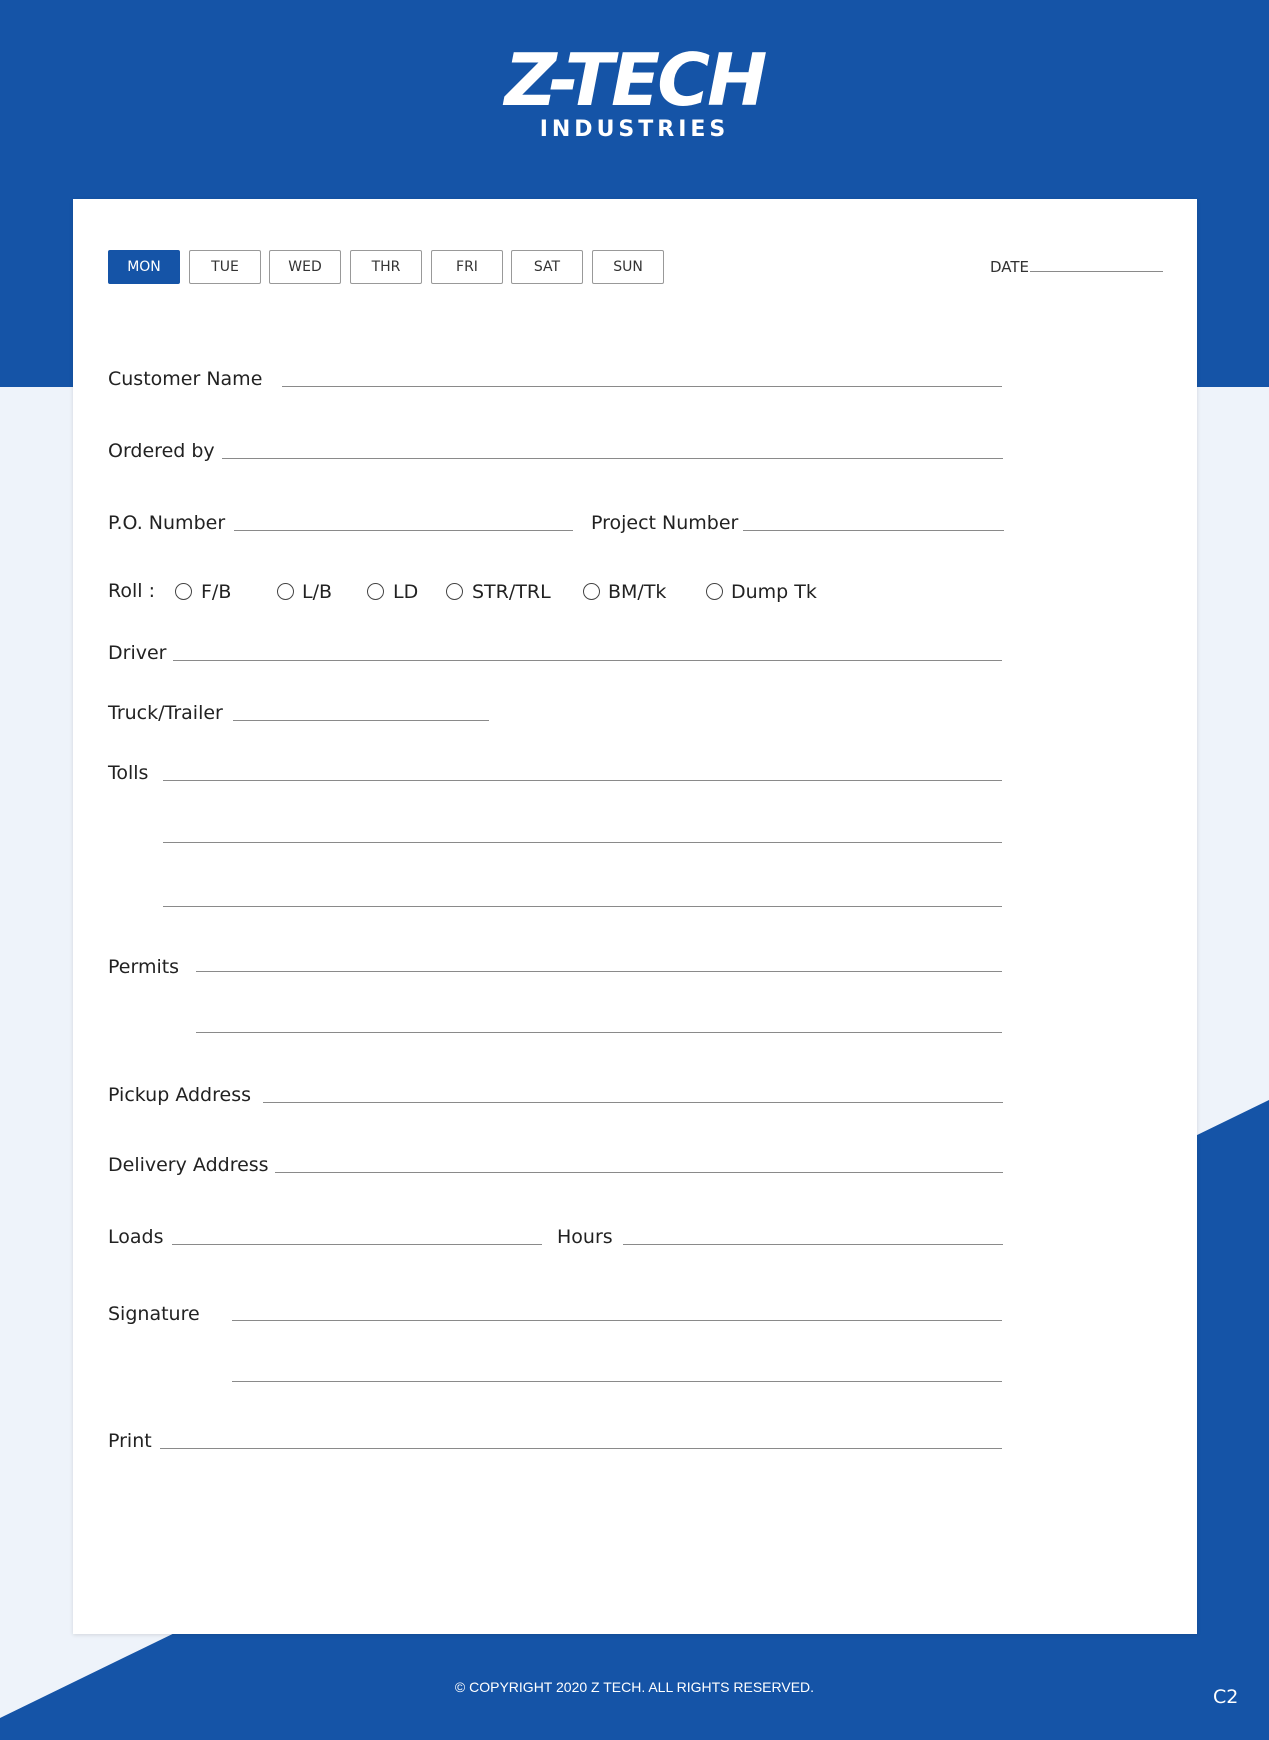  Describe the element at coordinates (183, 591) in the screenshot. I see `roll-radio-fb` at that location.